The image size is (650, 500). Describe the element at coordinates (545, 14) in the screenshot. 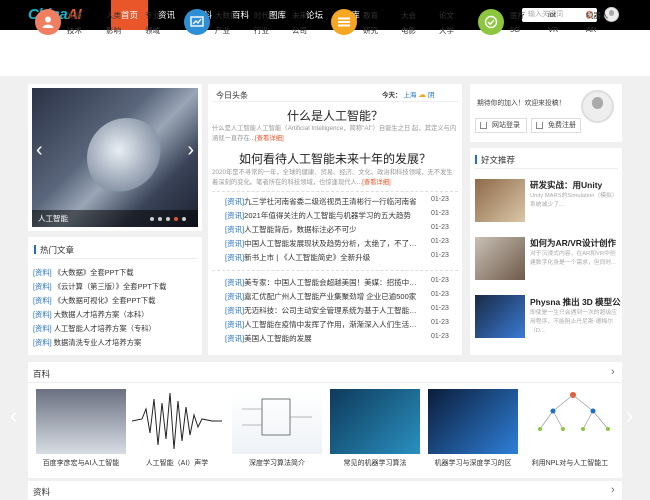

I see `search-placeholder: 输入关键词` at that location.